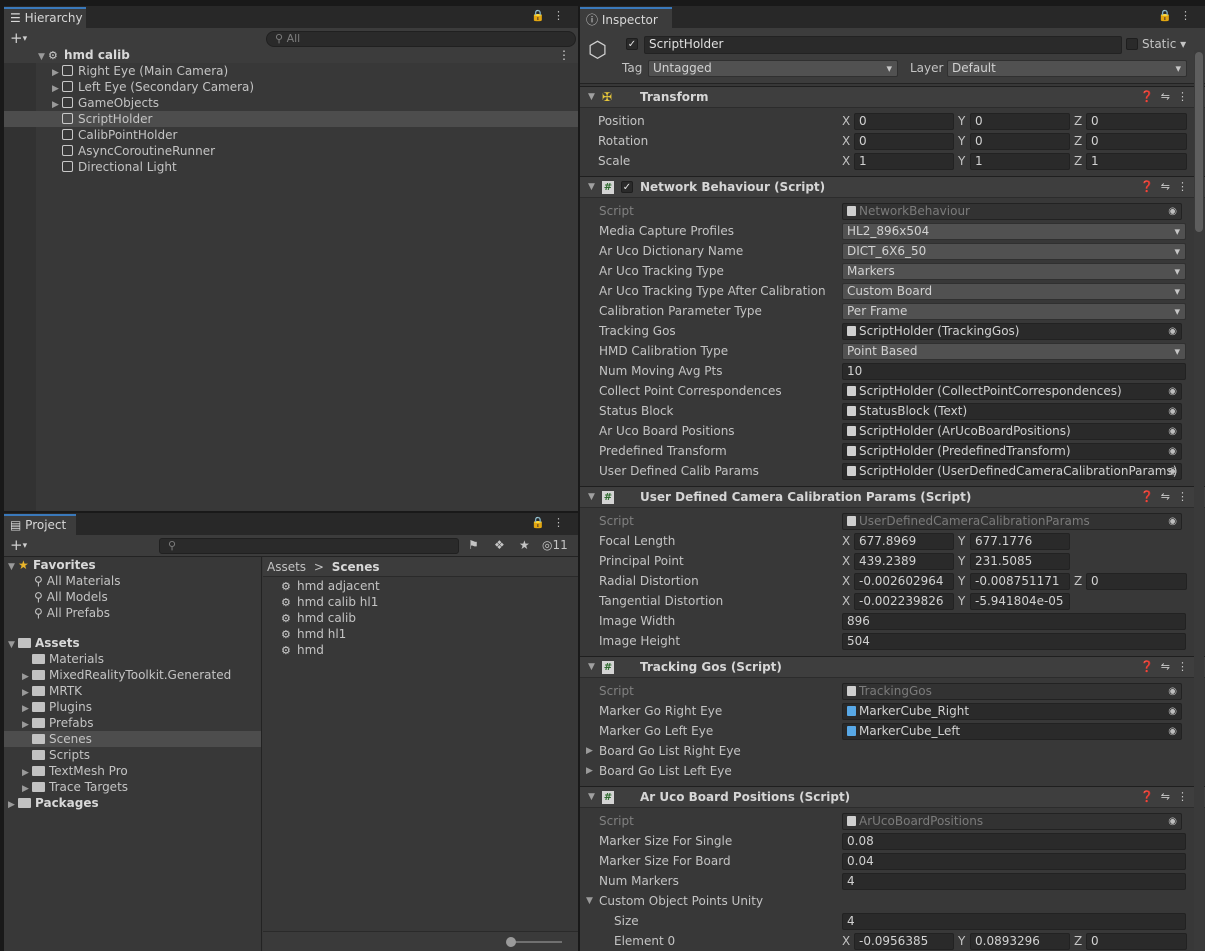 The height and width of the screenshot is (951, 1205). I want to click on scene-kebab-icon: ⋮, so click(564, 55).